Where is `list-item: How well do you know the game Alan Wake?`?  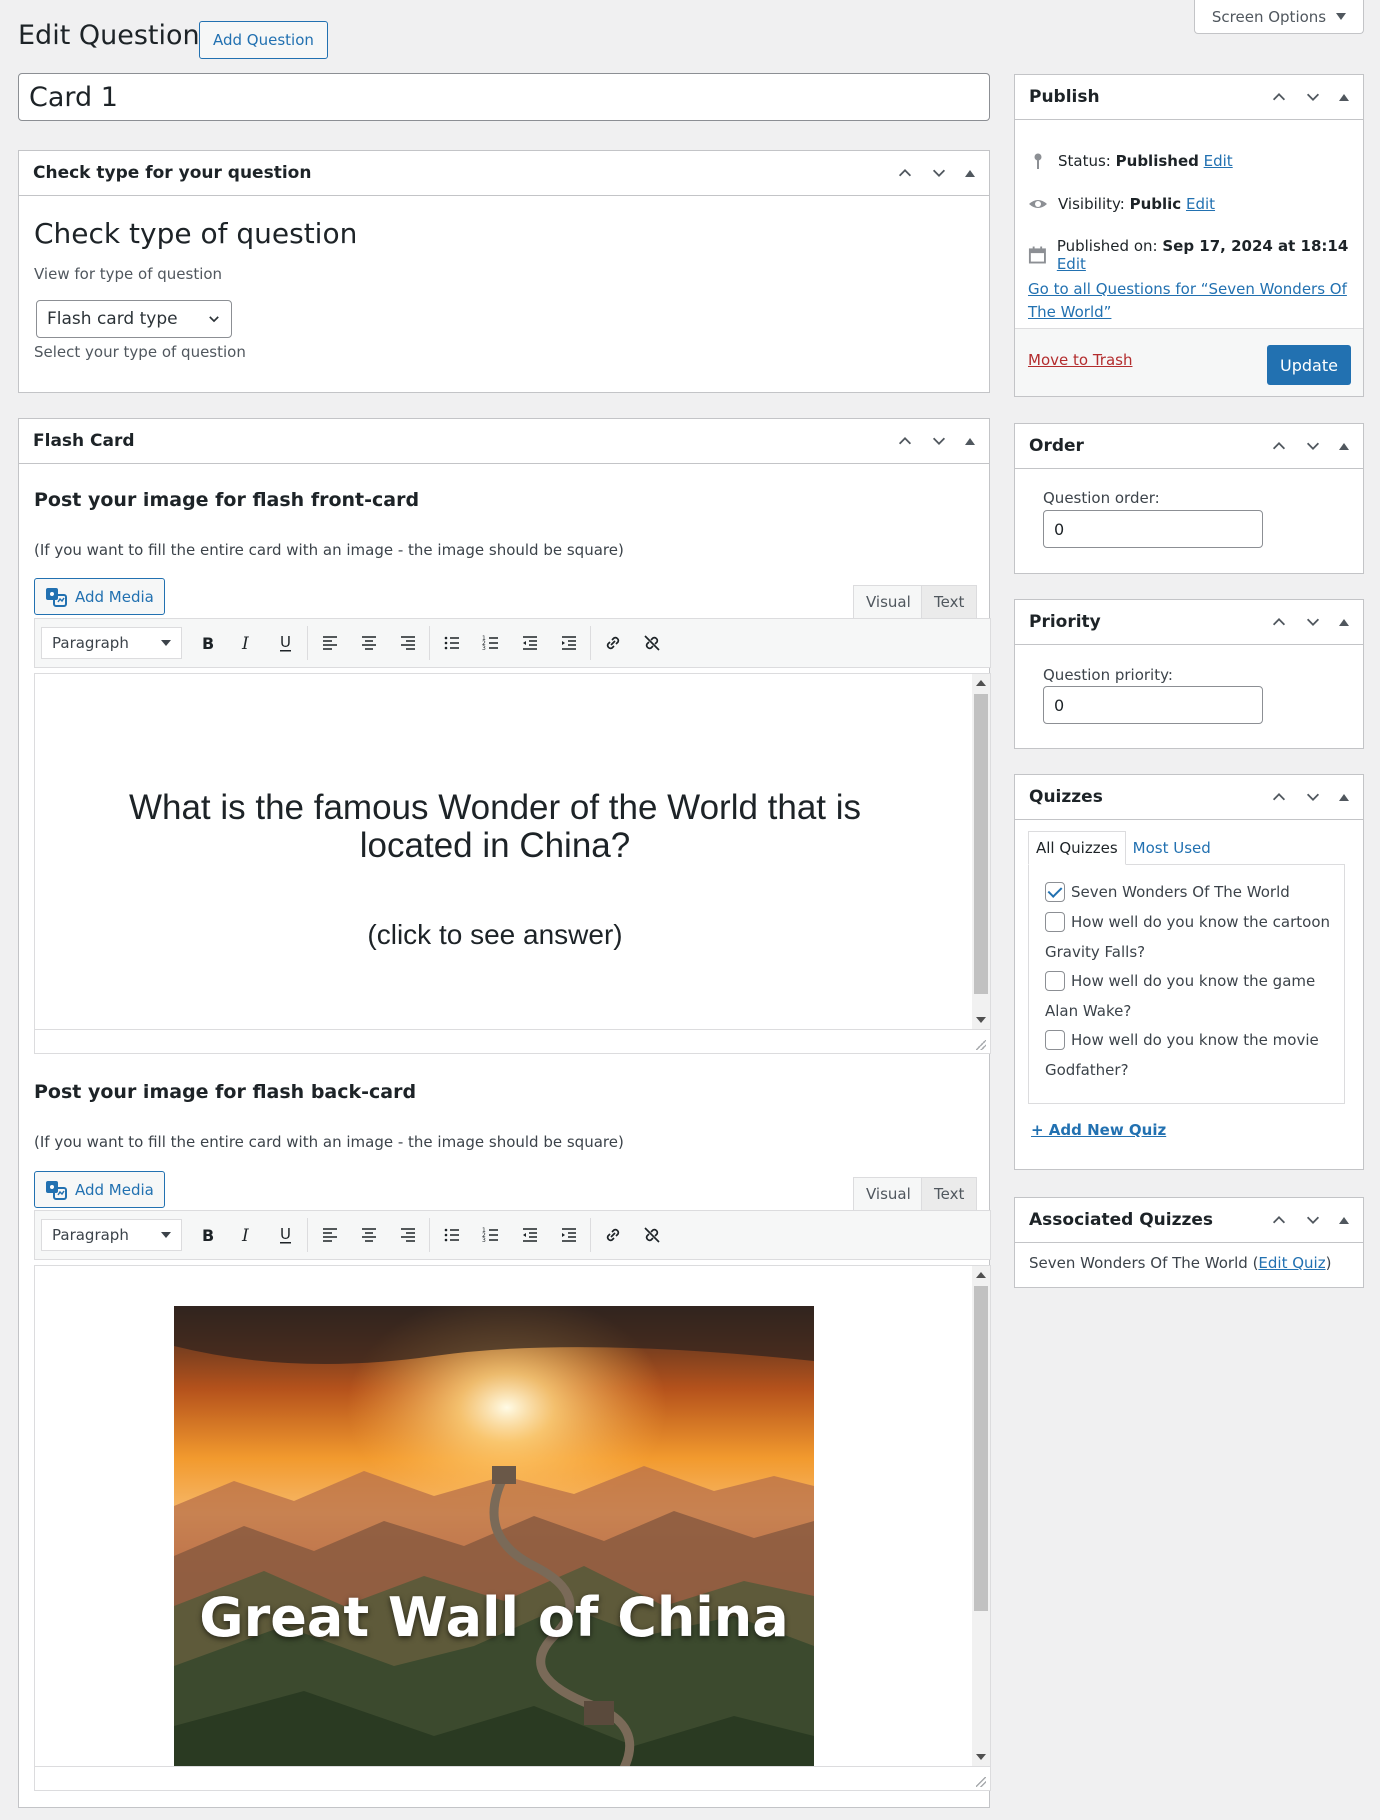 list-item: How well do you know the game Alan Wake? is located at coordinates (1190, 996).